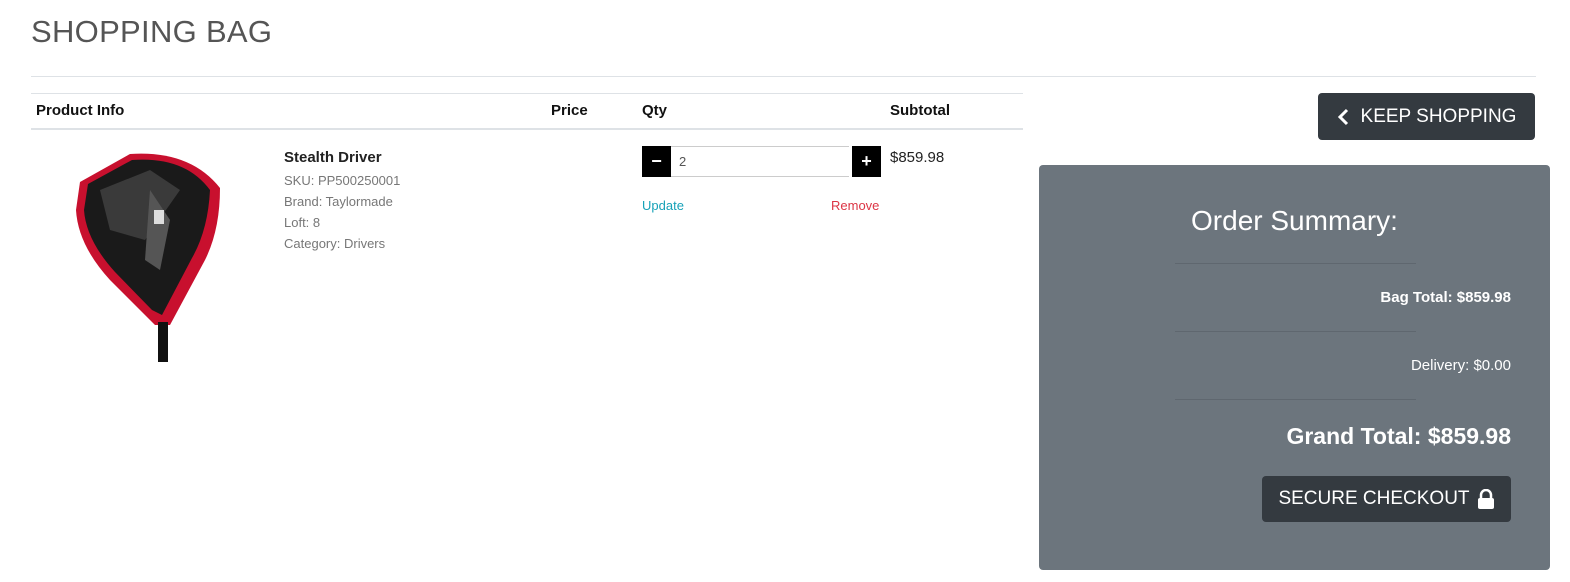  What do you see at coordinates (1438, 116) in the screenshot?
I see `keep-shopping-label: KEEP SHOPPING` at bounding box center [1438, 116].